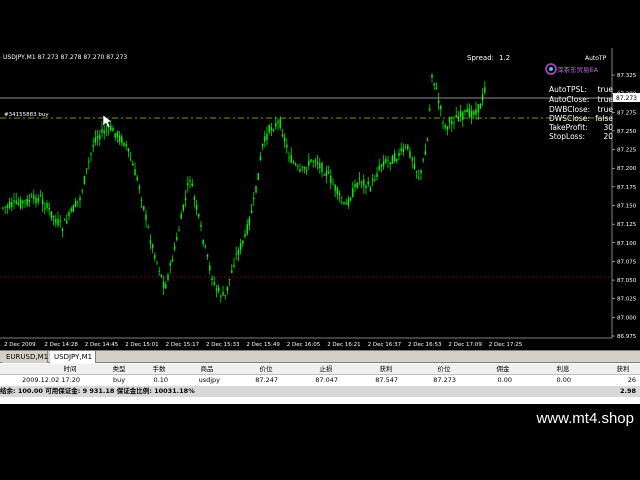 The width and height of the screenshot is (640, 480). I want to click on col-sl: 止损, so click(326, 369).